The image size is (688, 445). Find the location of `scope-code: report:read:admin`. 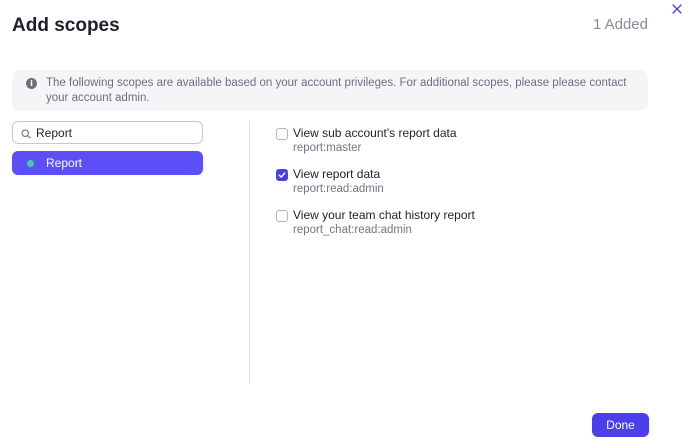

scope-code: report:read:admin is located at coordinates (338, 189).